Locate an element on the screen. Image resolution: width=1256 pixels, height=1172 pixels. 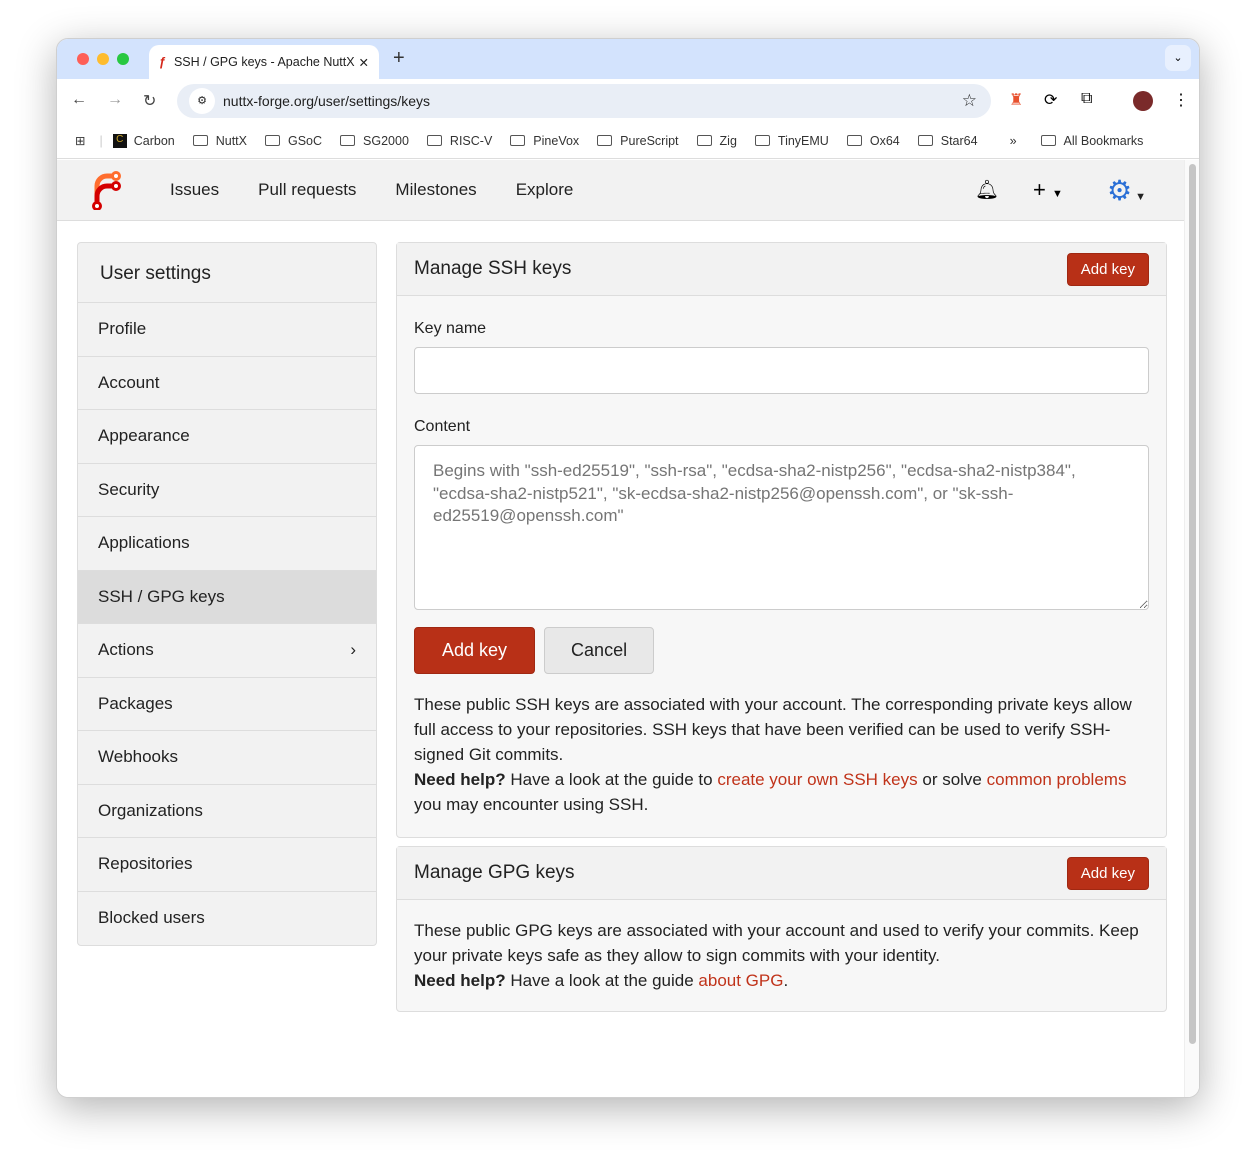
scrollbar-thumb is located at coordinates (1192, 604).